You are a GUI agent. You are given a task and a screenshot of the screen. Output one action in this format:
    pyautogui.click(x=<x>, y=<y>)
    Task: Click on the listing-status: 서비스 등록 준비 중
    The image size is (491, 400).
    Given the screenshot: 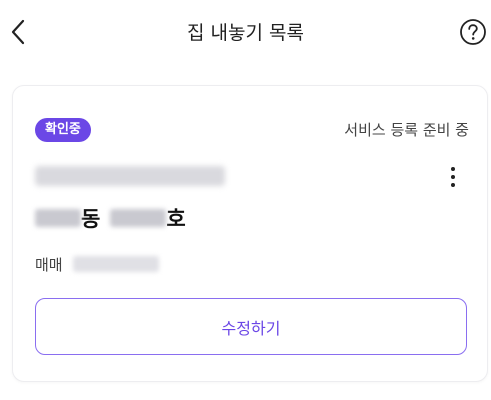 What is the action you would take?
    pyautogui.click(x=406, y=130)
    